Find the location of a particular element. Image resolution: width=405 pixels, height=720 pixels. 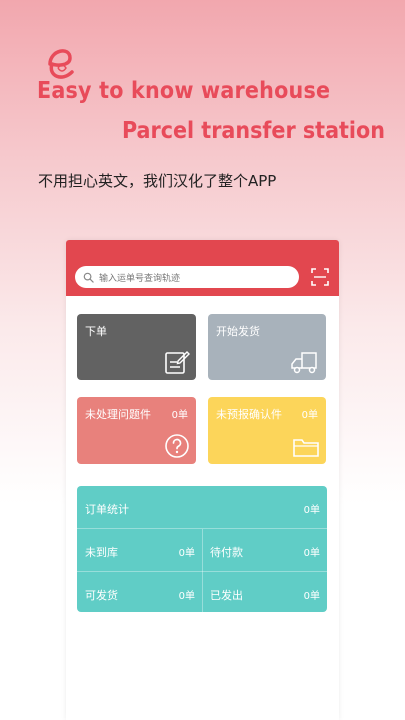

stat-shipped: 已发出 0单 is located at coordinates (264, 593).